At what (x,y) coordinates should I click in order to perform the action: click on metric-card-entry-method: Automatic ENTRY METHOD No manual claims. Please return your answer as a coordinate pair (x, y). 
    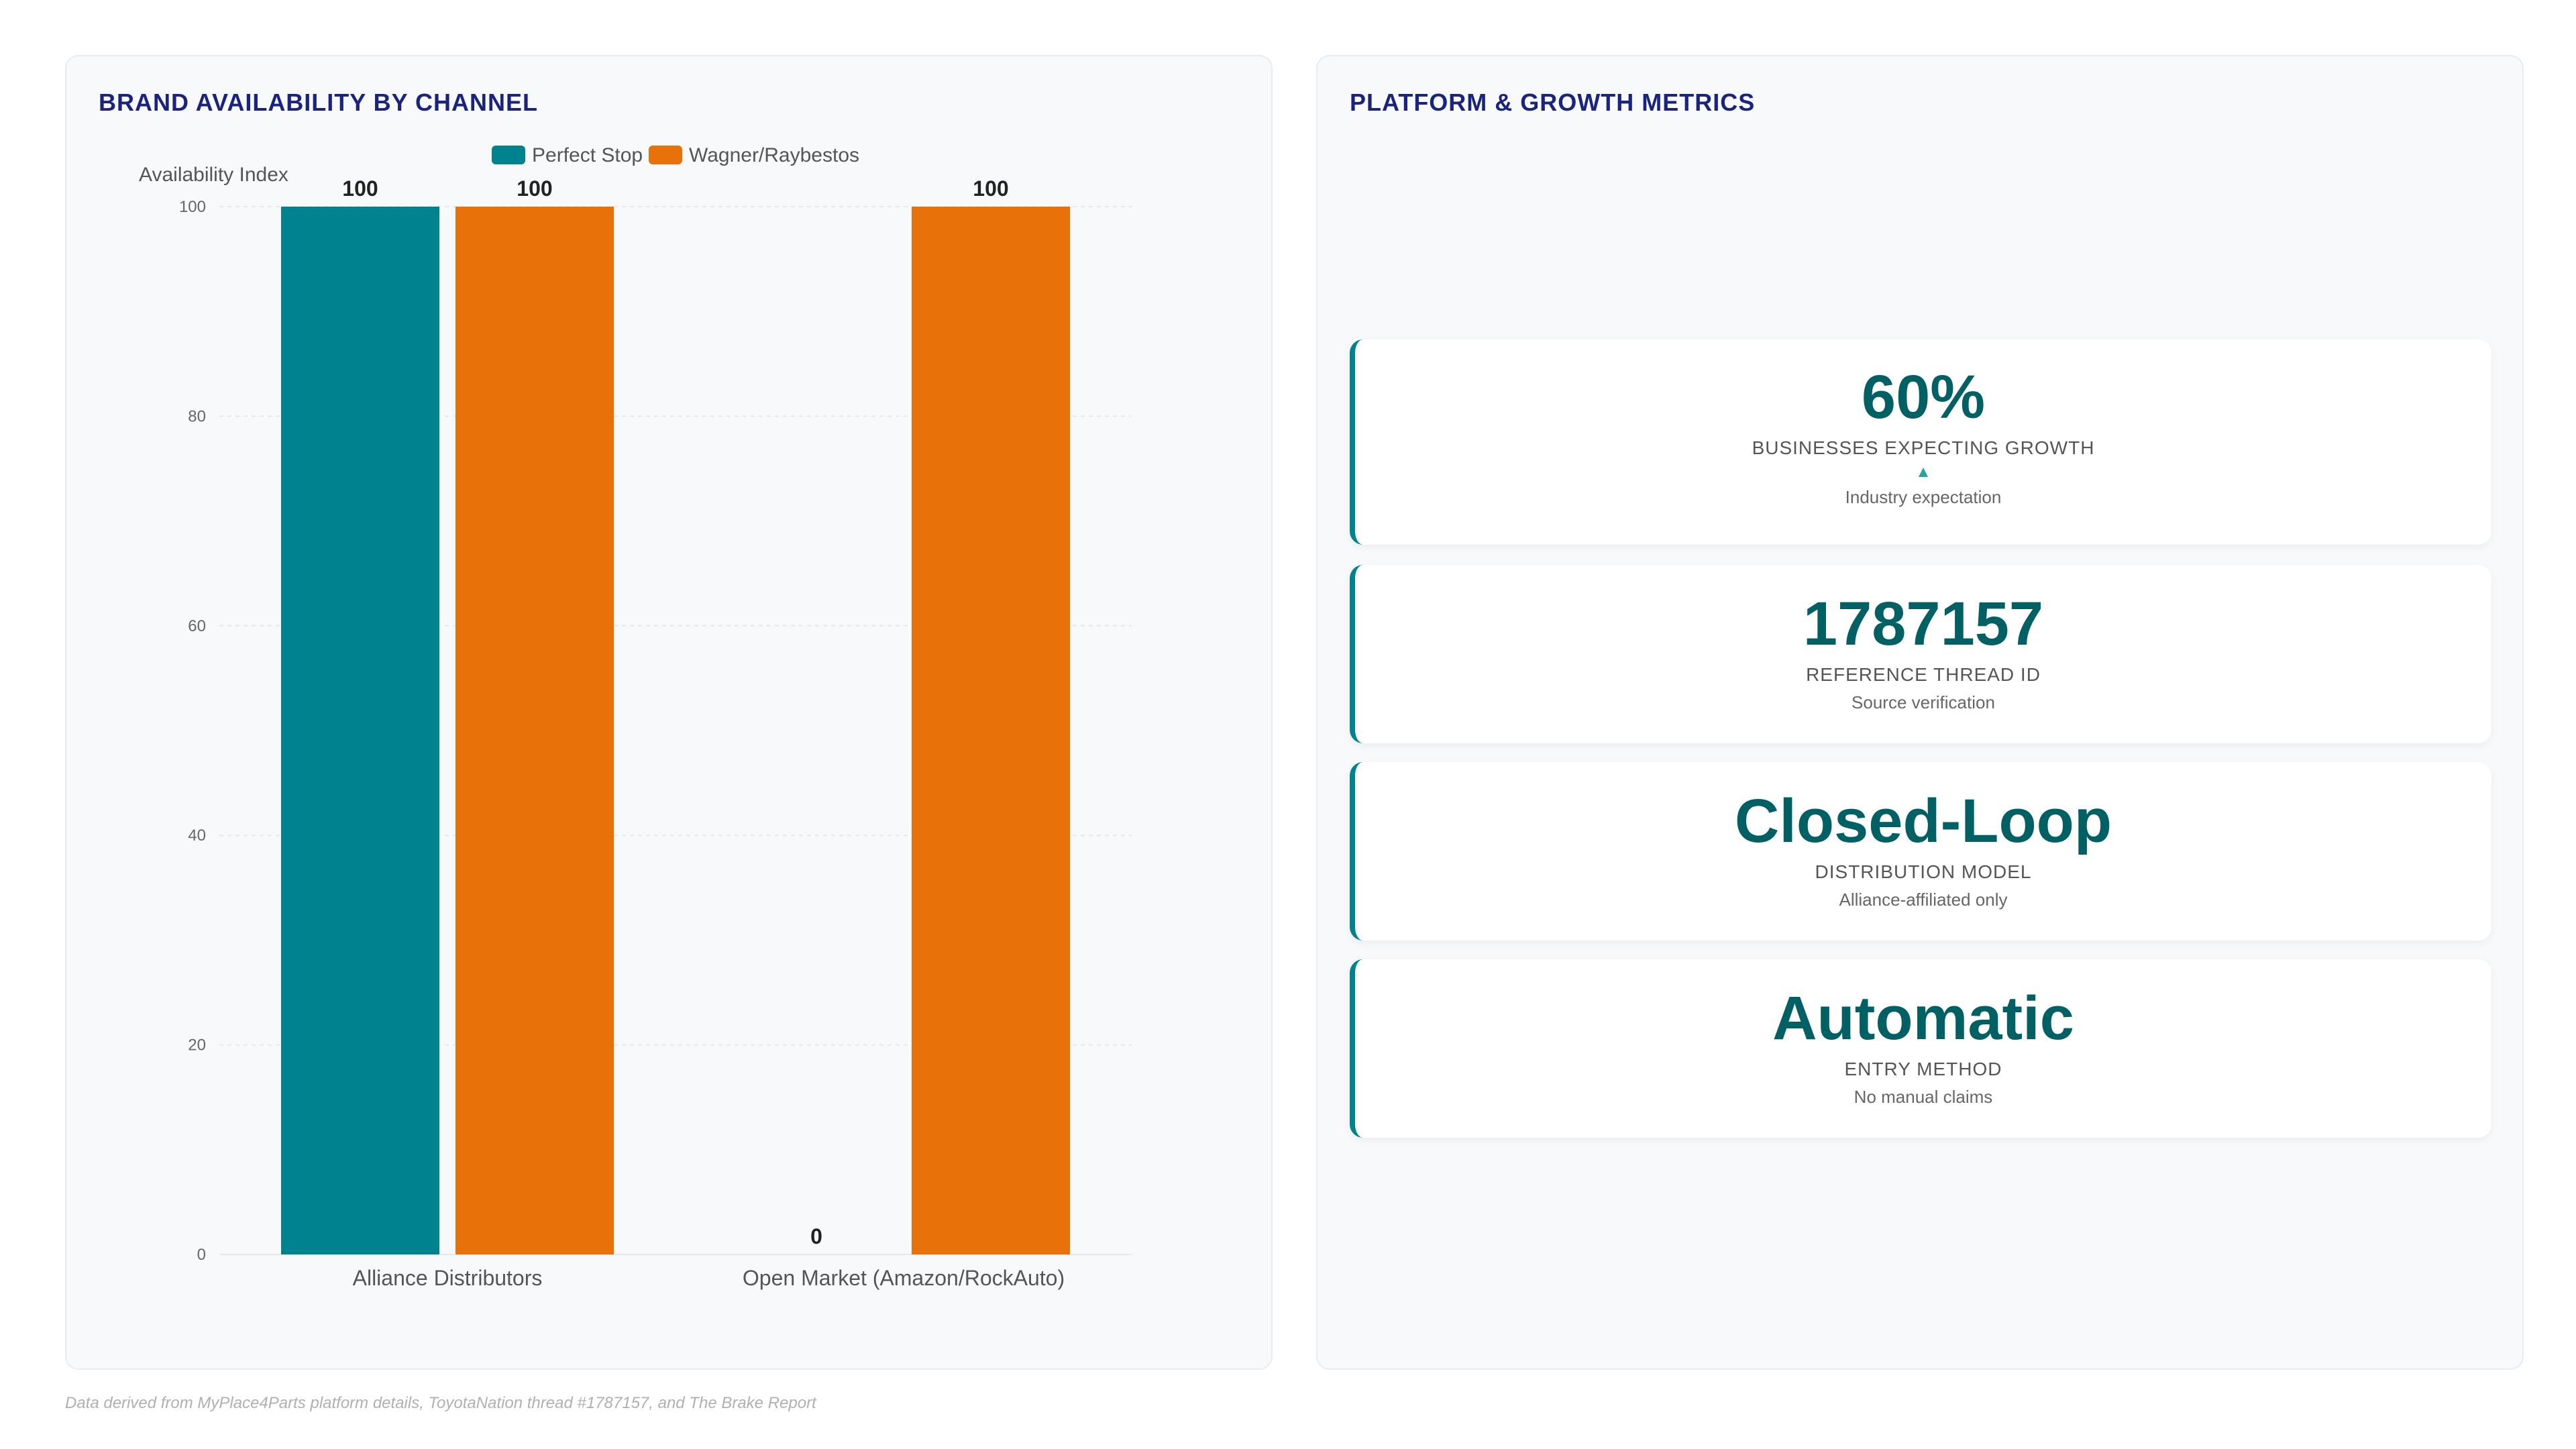
    Looking at the image, I should click on (1920, 1048).